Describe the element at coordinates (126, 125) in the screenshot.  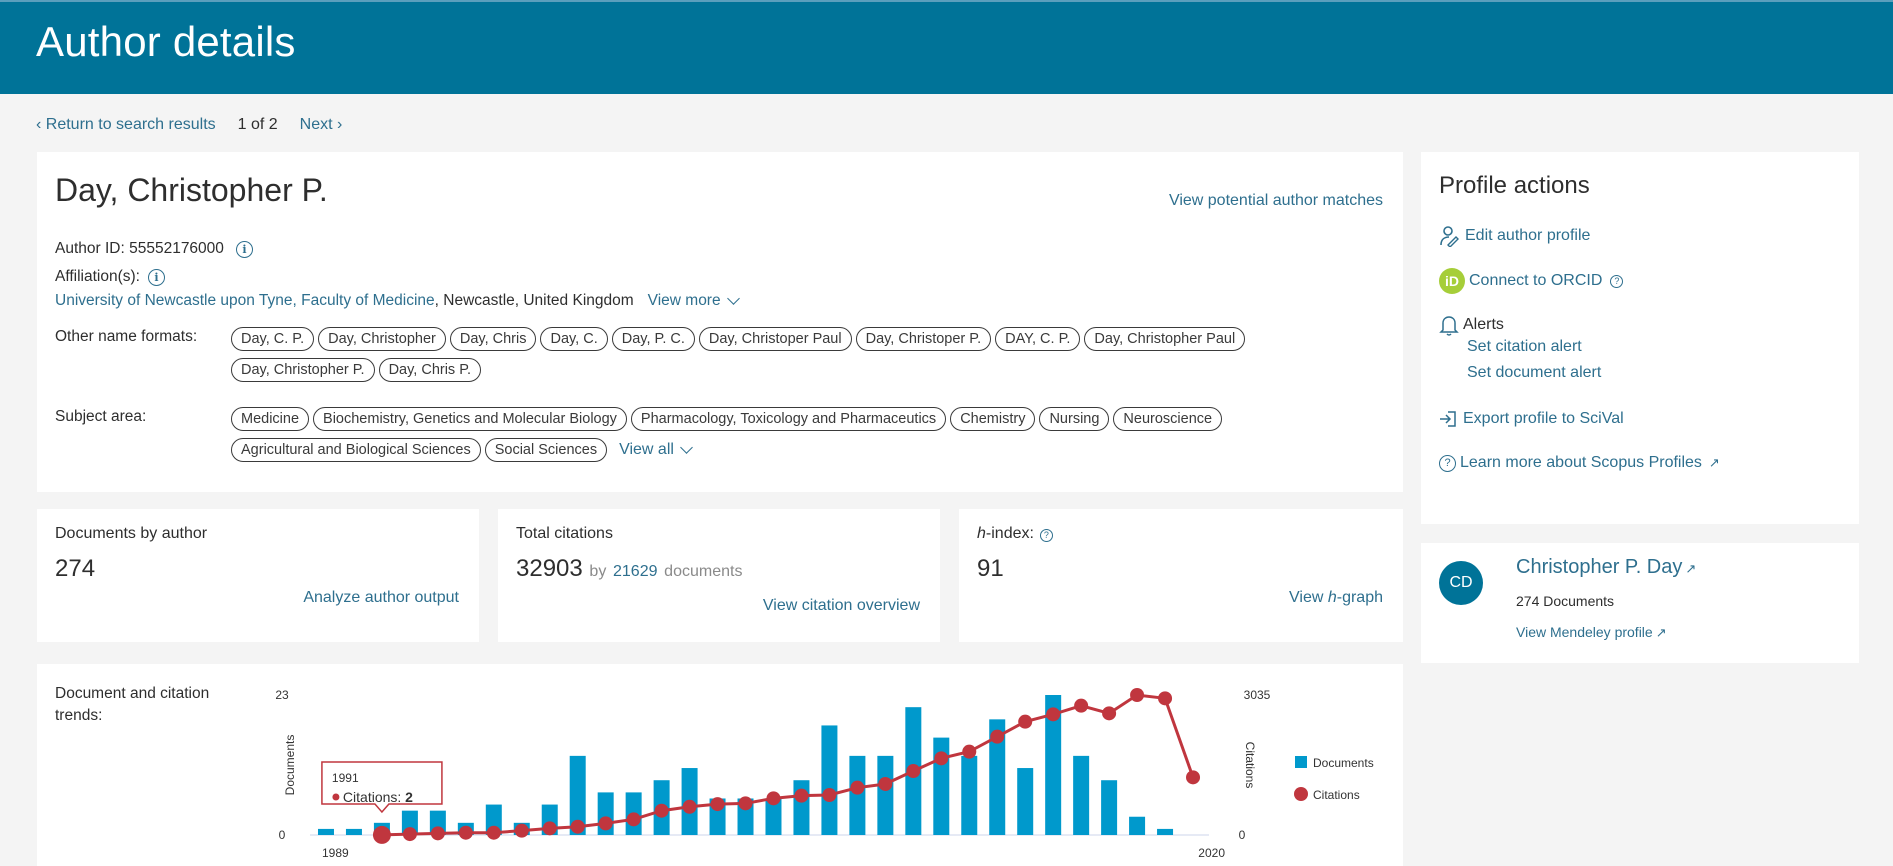
I see `return-to-results-link: ‹ Return to search results` at that location.